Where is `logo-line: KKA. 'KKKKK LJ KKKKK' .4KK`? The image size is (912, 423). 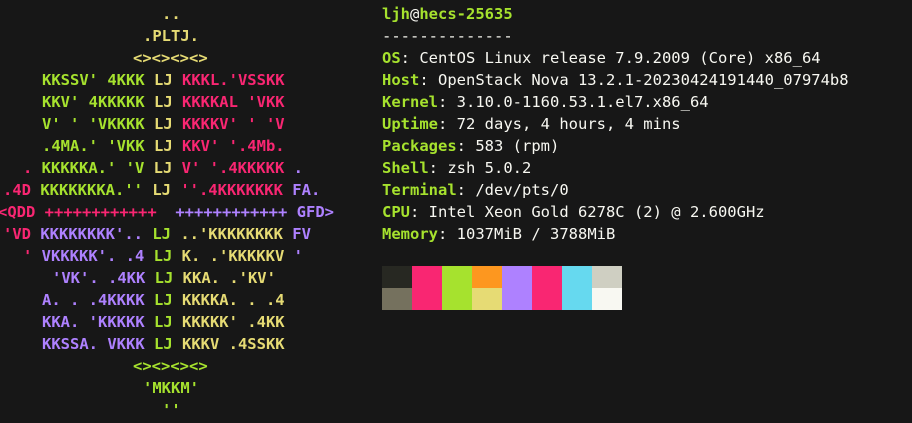 logo-line: KKA. 'KKKKK LJ KKKKK' .4KK is located at coordinates (163, 322).